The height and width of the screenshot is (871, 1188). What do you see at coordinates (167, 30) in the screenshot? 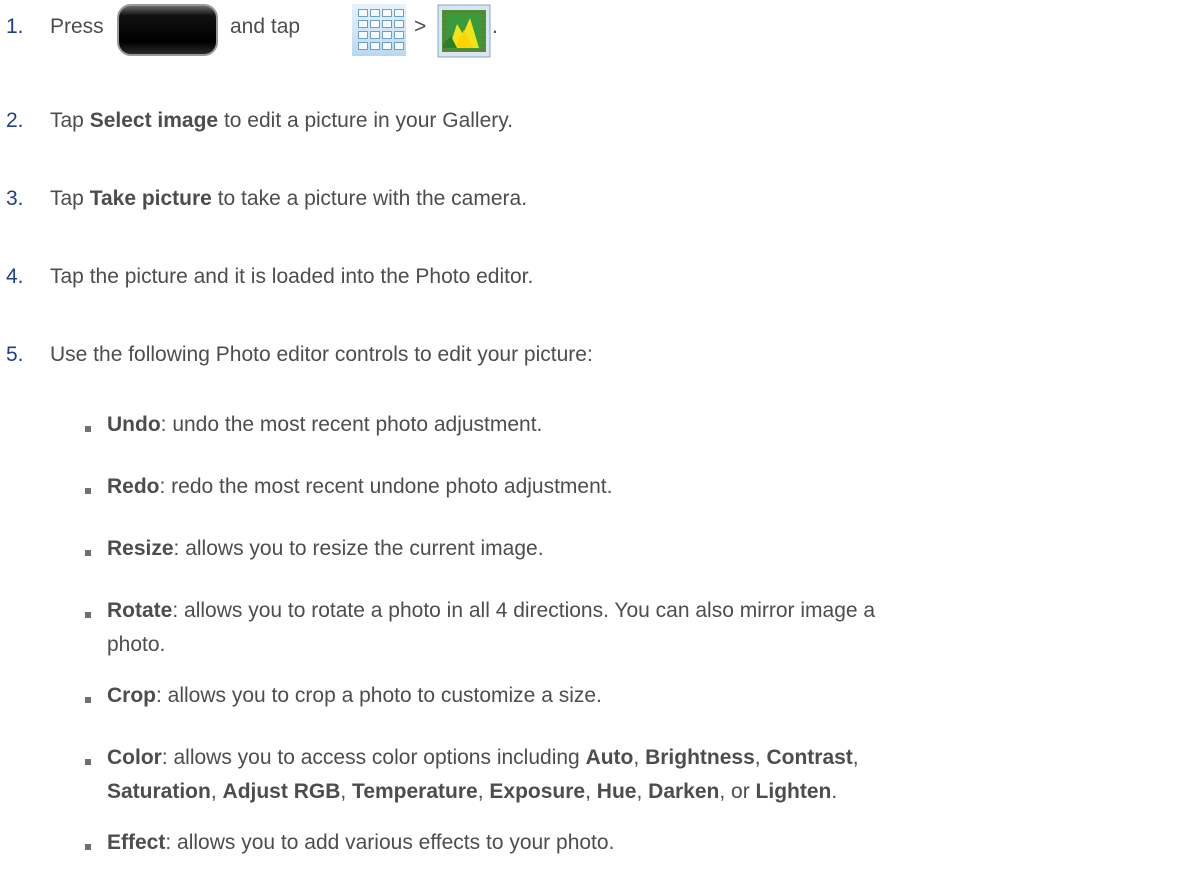
I see `home-key-icon` at bounding box center [167, 30].